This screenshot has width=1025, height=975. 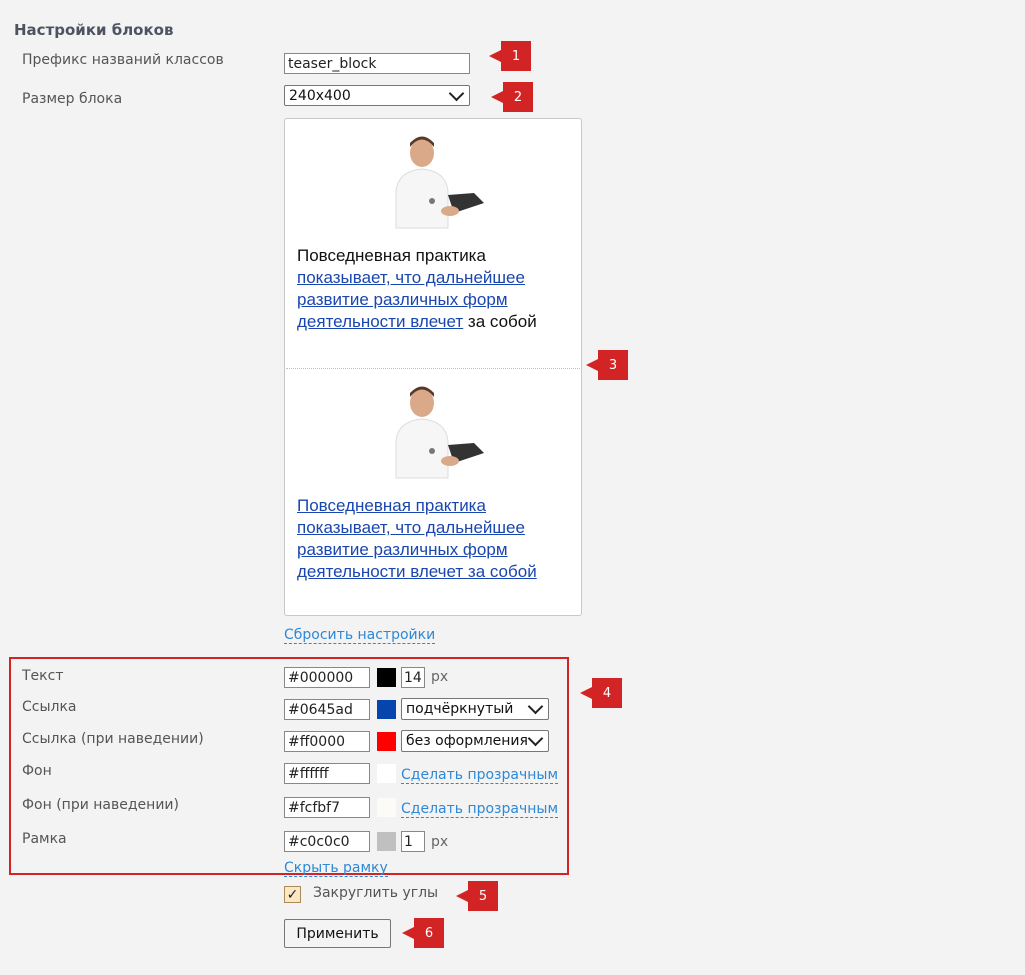 I want to click on border-width-input: 1, so click(x=413, y=841).